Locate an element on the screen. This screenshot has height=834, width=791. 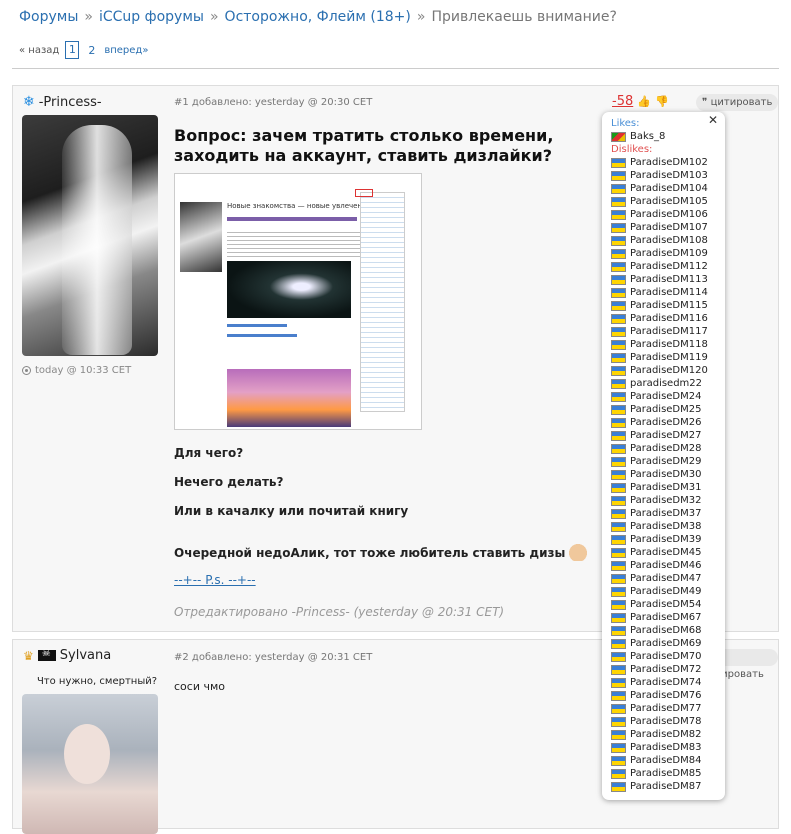
dislike-item: ParadiseDM54 is located at coordinates (666, 604).